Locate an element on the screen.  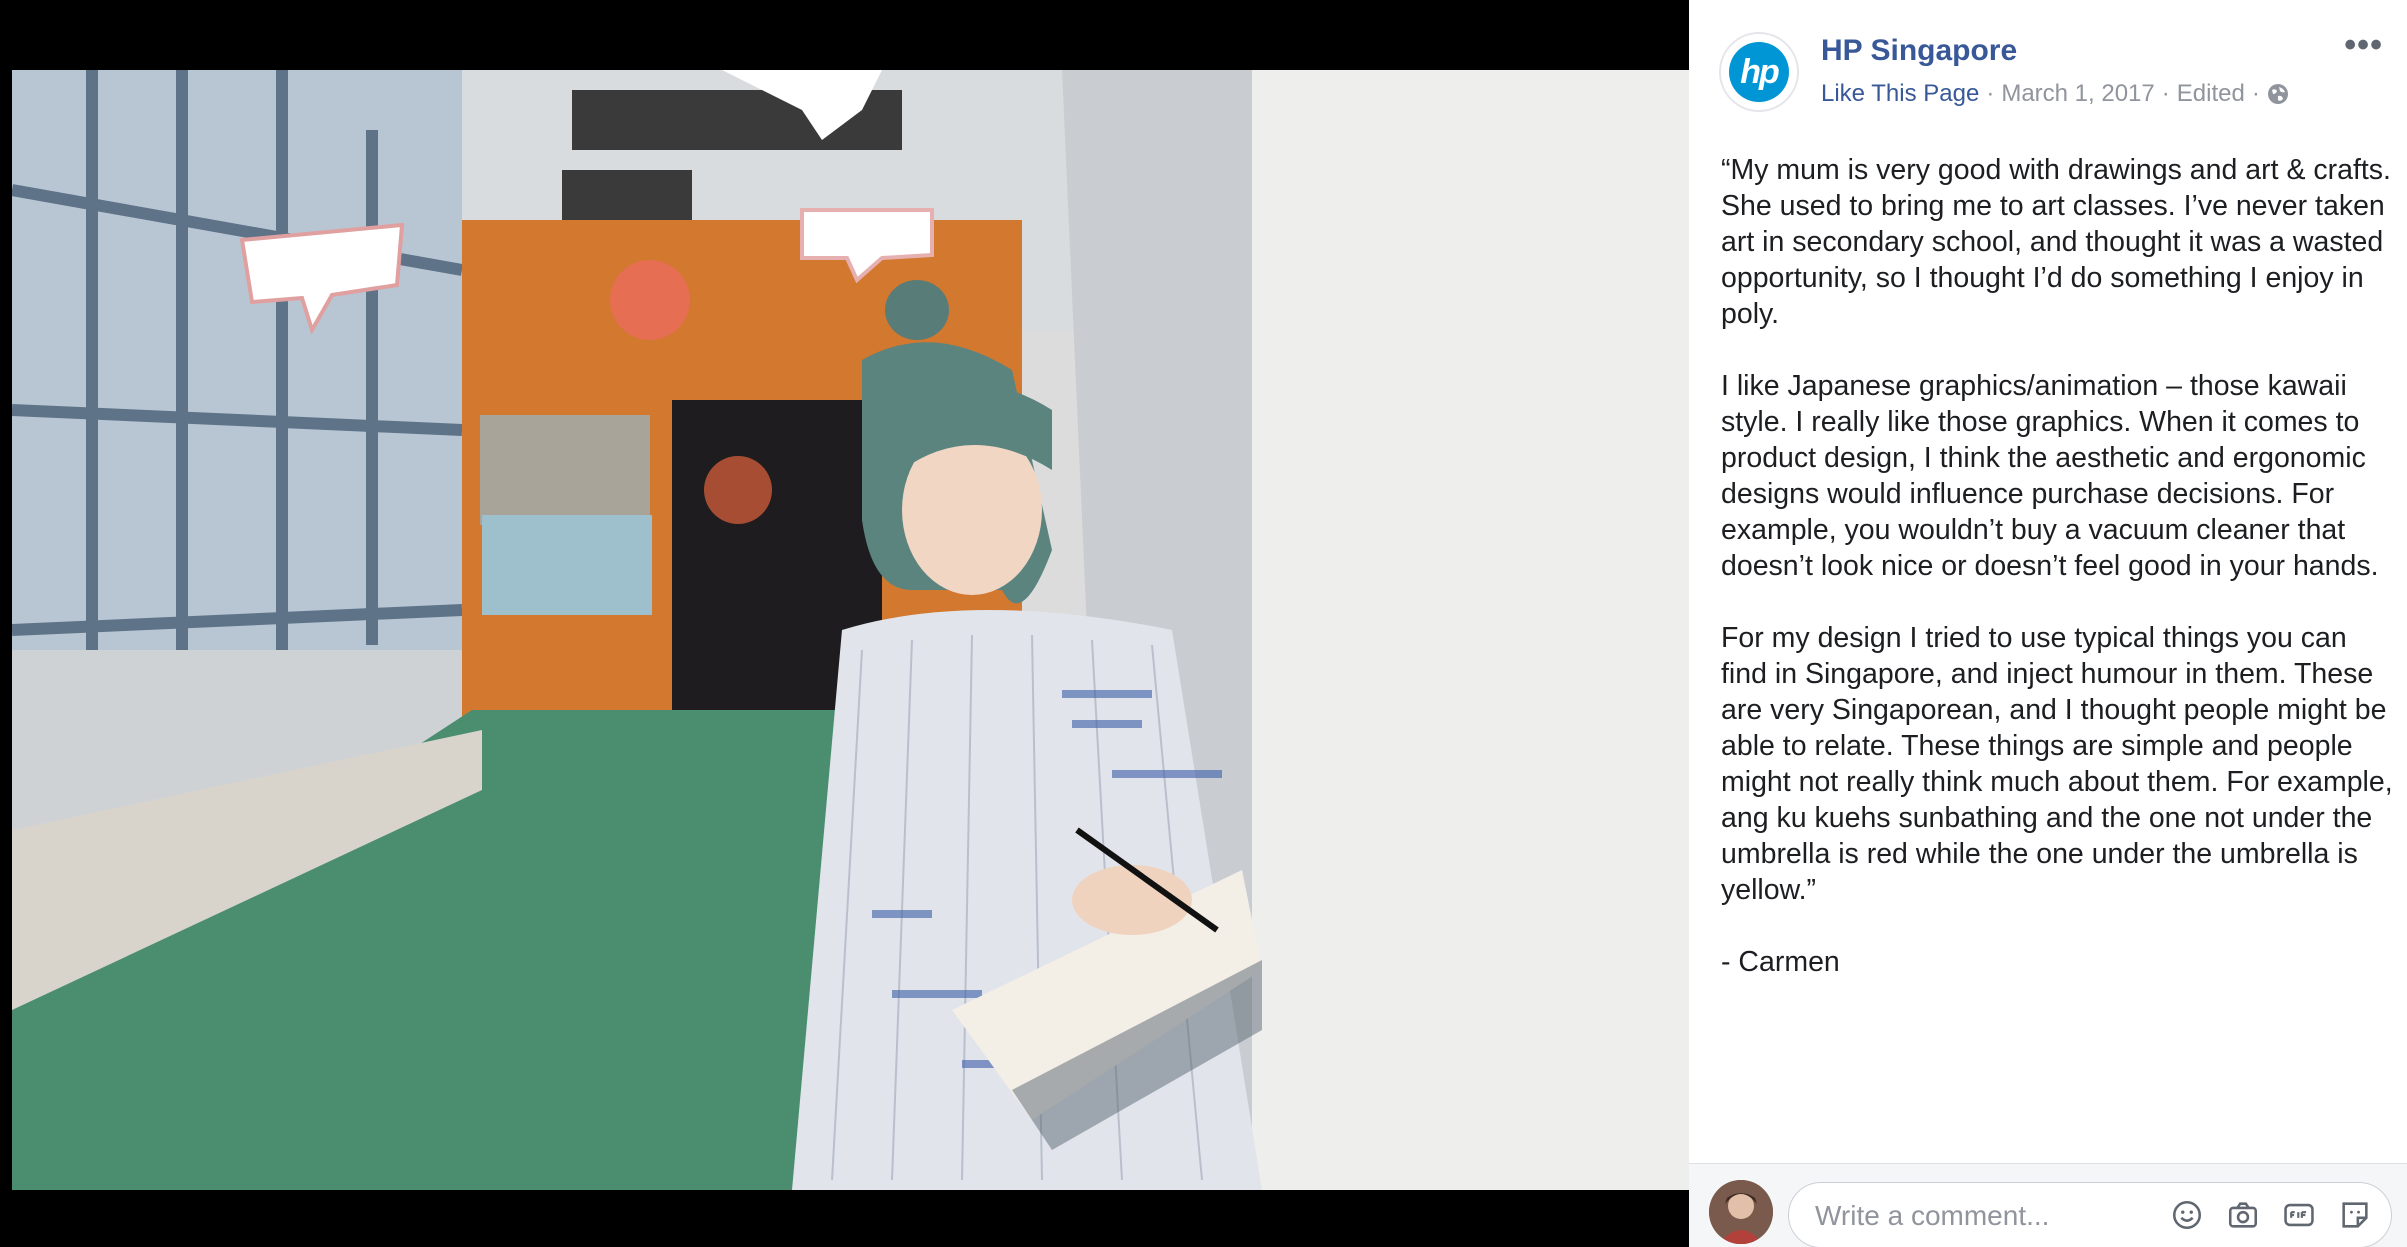
user-avatar-image is located at coordinates (1741, 1212).